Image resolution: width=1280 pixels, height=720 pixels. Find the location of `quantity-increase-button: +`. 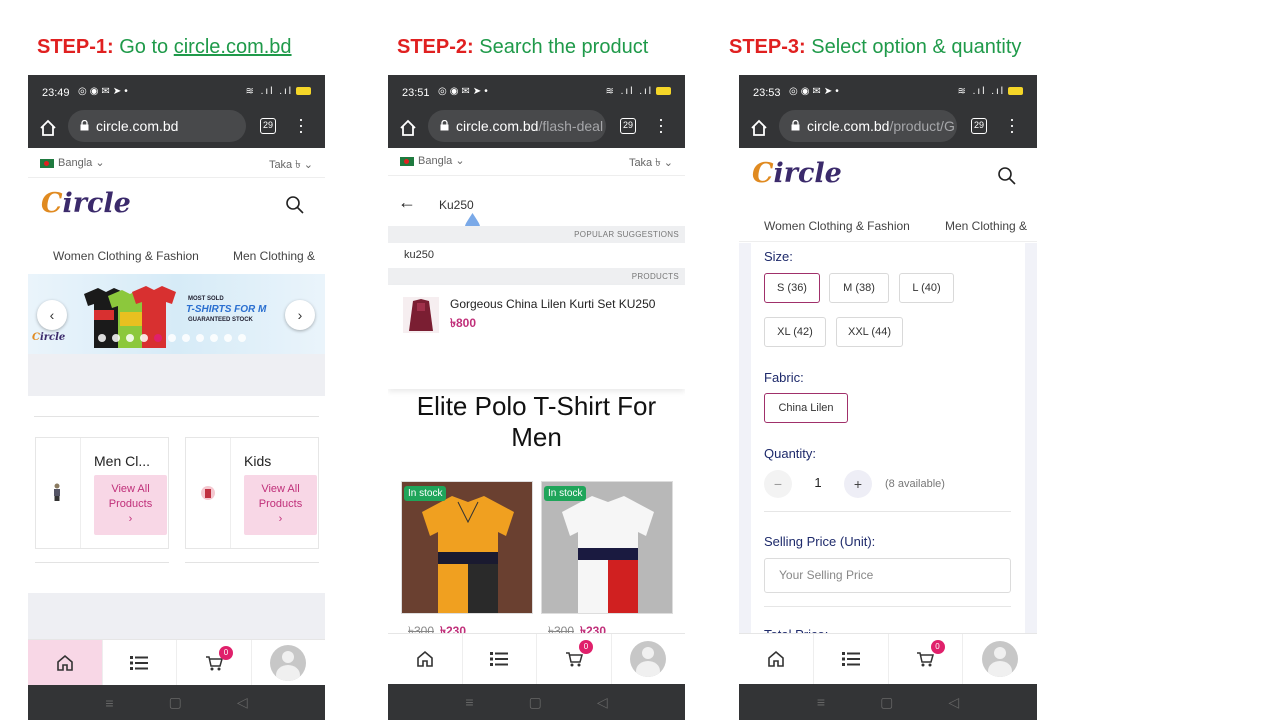

quantity-increase-button: + is located at coordinates (858, 484).